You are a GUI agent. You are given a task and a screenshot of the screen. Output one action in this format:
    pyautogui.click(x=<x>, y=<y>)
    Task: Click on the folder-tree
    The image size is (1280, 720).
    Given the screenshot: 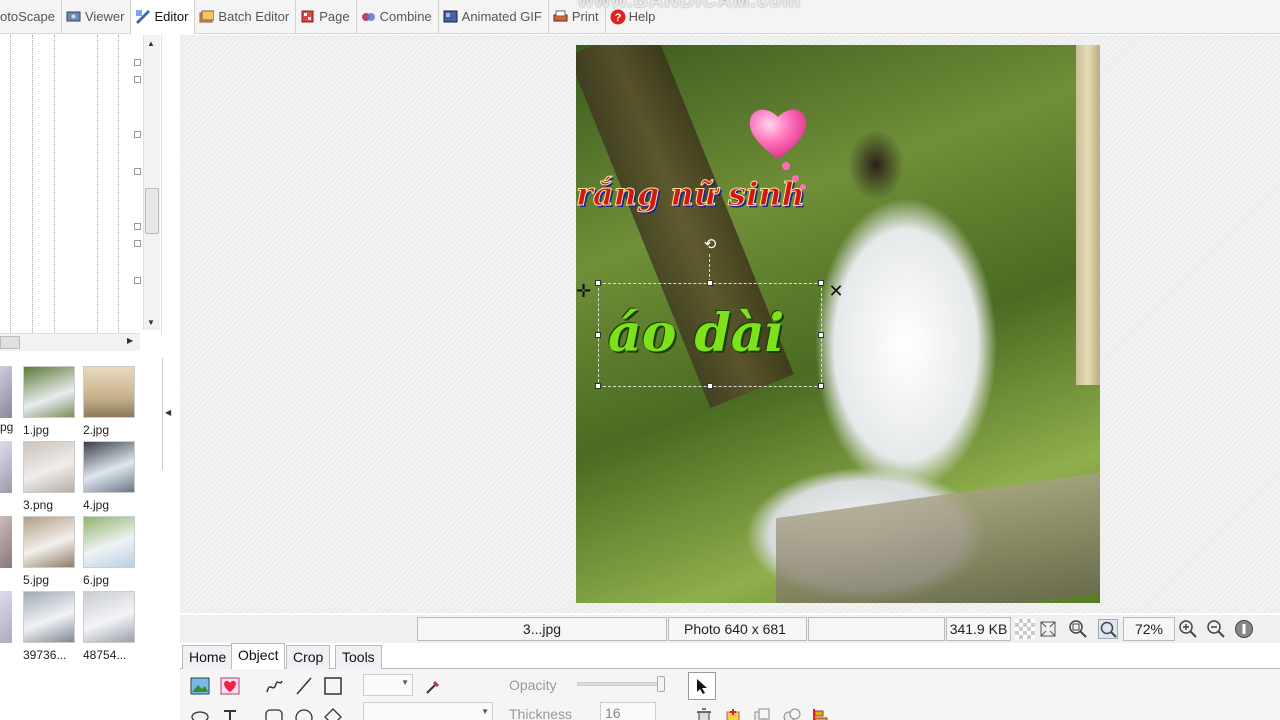 What is the action you would take?
    pyautogui.click(x=81, y=185)
    